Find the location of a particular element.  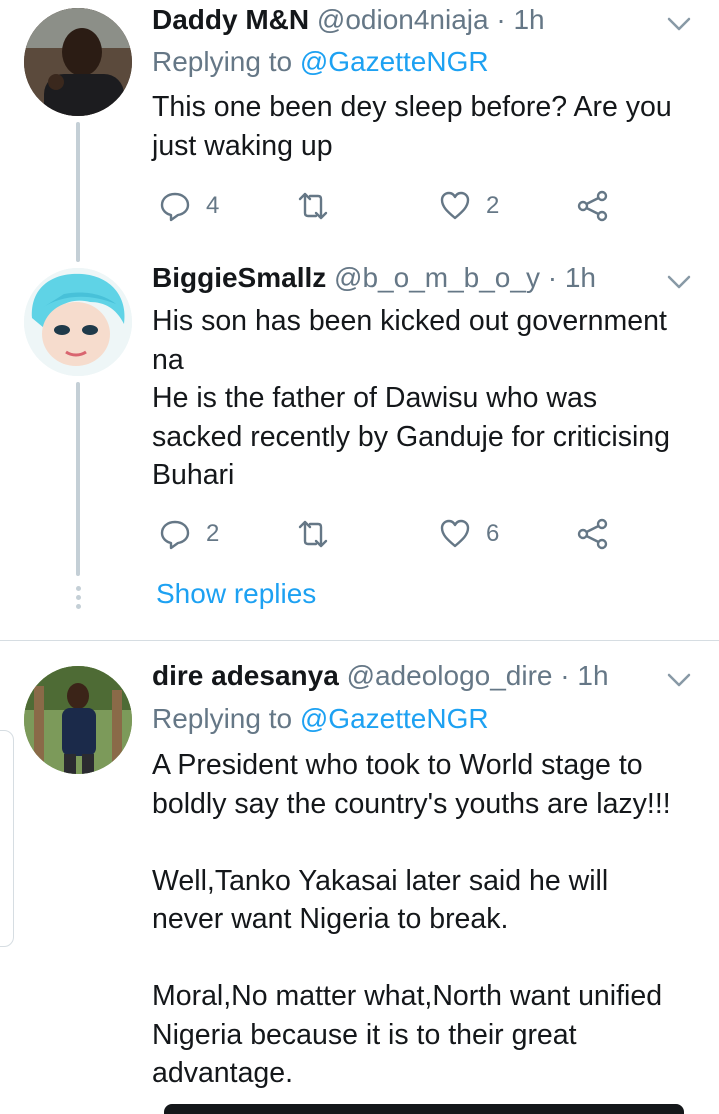

user-handle: @adeologo_dire is located at coordinates (450, 675).